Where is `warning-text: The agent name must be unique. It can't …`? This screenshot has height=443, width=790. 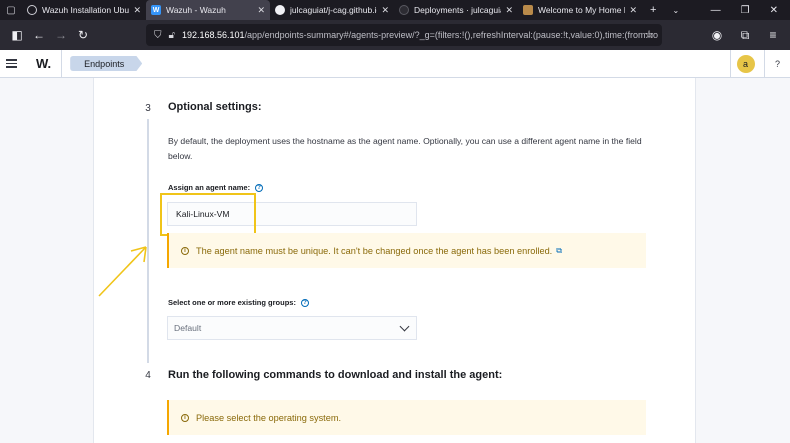 warning-text: The agent name must be unique. It can't … is located at coordinates (374, 250).